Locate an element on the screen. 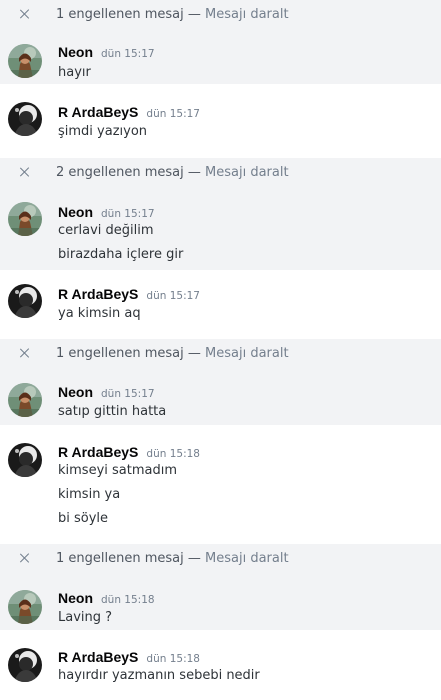 This screenshot has height=700, width=441. message-text: hayırdır yazmanın sebebi nedir is located at coordinates (159, 675).